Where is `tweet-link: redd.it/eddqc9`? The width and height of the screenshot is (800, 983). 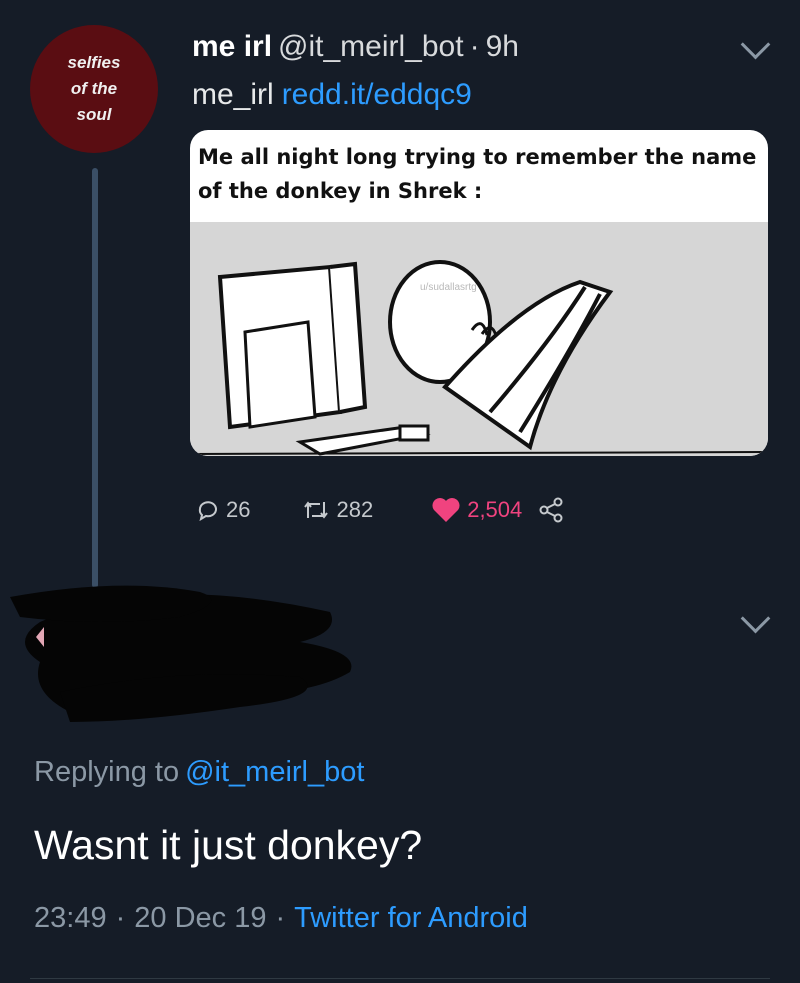
tweet-link: redd.it/eddqc9 is located at coordinates (377, 94).